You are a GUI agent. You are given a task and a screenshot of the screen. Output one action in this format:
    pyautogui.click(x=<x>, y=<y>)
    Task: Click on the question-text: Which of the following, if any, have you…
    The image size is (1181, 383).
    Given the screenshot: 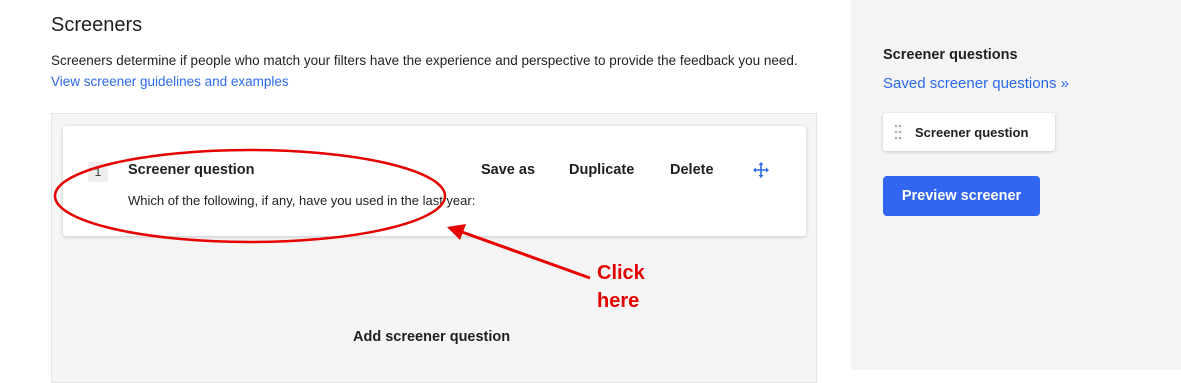 What is the action you would take?
    pyautogui.click(x=302, y=200)
    